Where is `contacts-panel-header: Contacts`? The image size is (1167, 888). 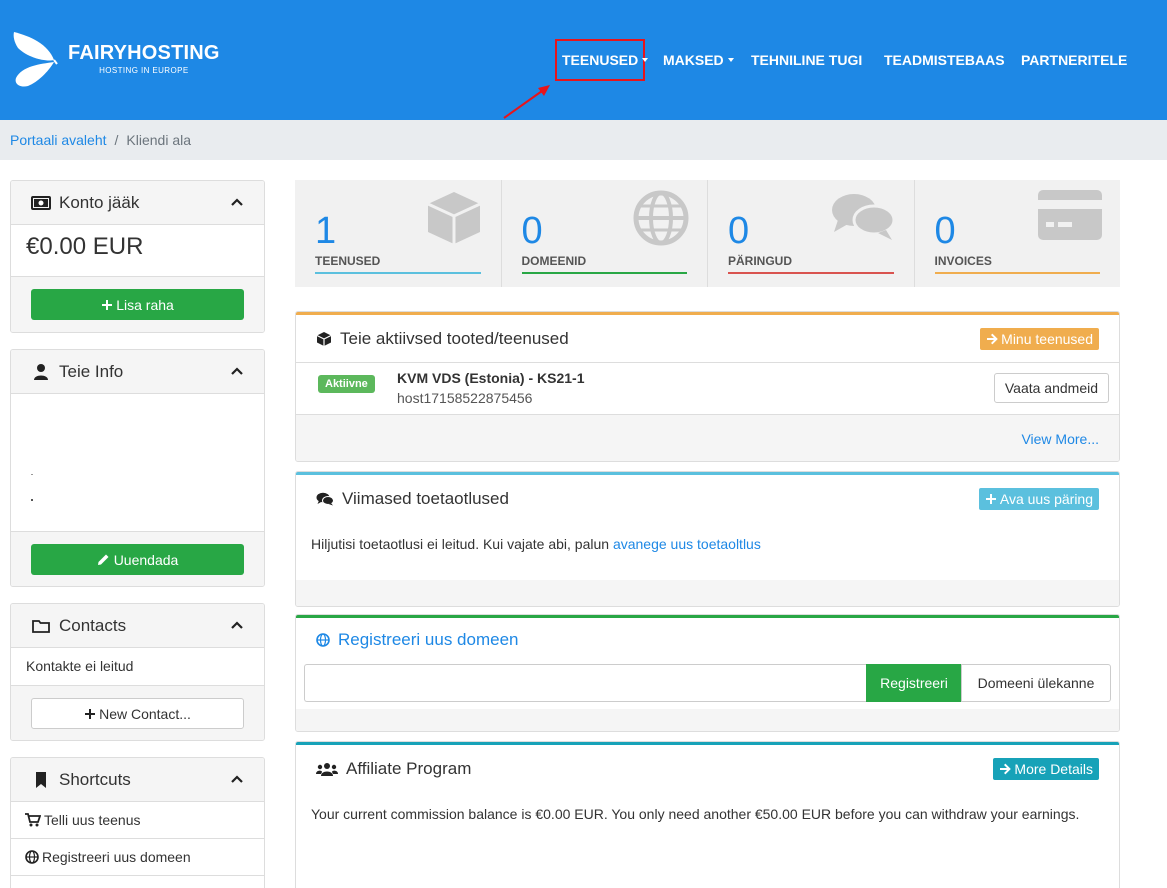 contacts-panel-header: Contacts is located at coordinates (137, 626).